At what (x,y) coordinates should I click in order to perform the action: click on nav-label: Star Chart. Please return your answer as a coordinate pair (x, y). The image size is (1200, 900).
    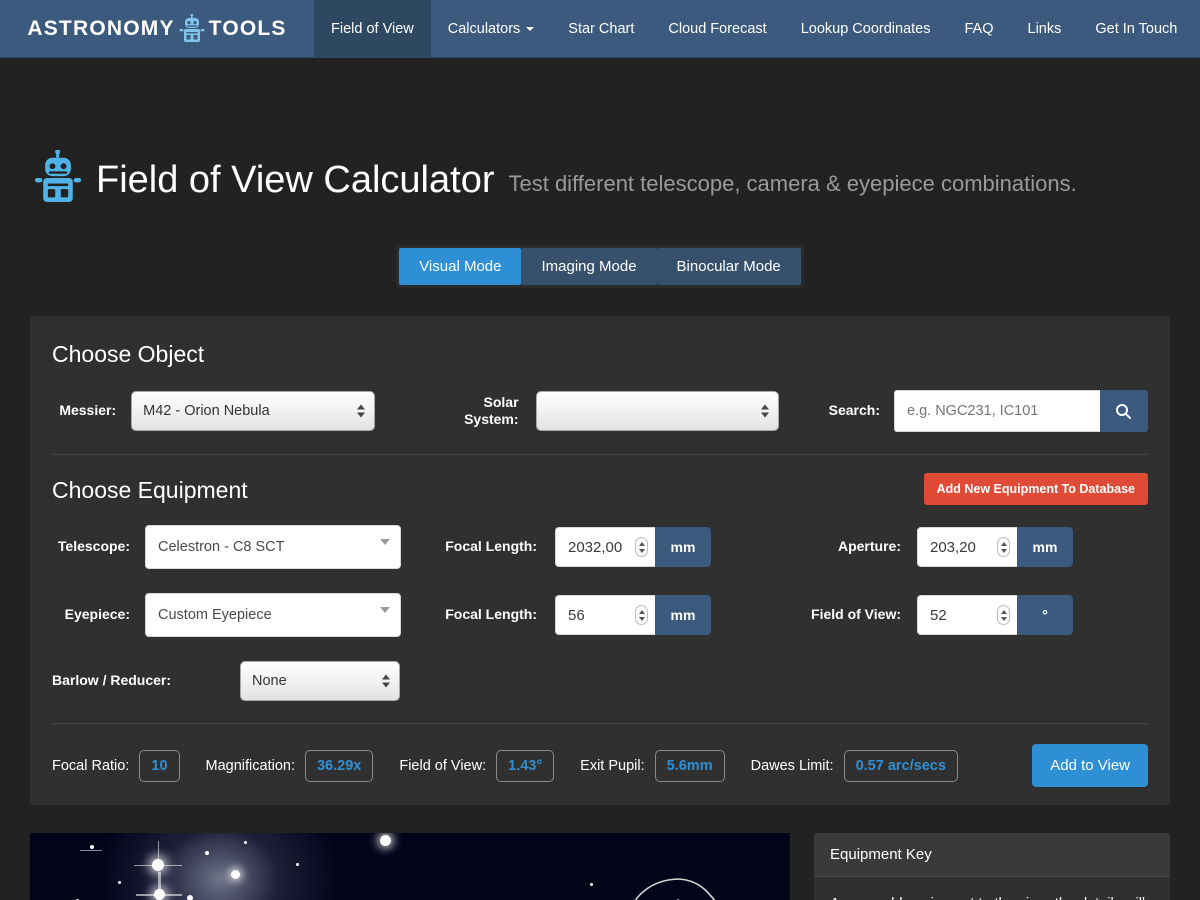
    Looking at the image, I should click on (601, 28).